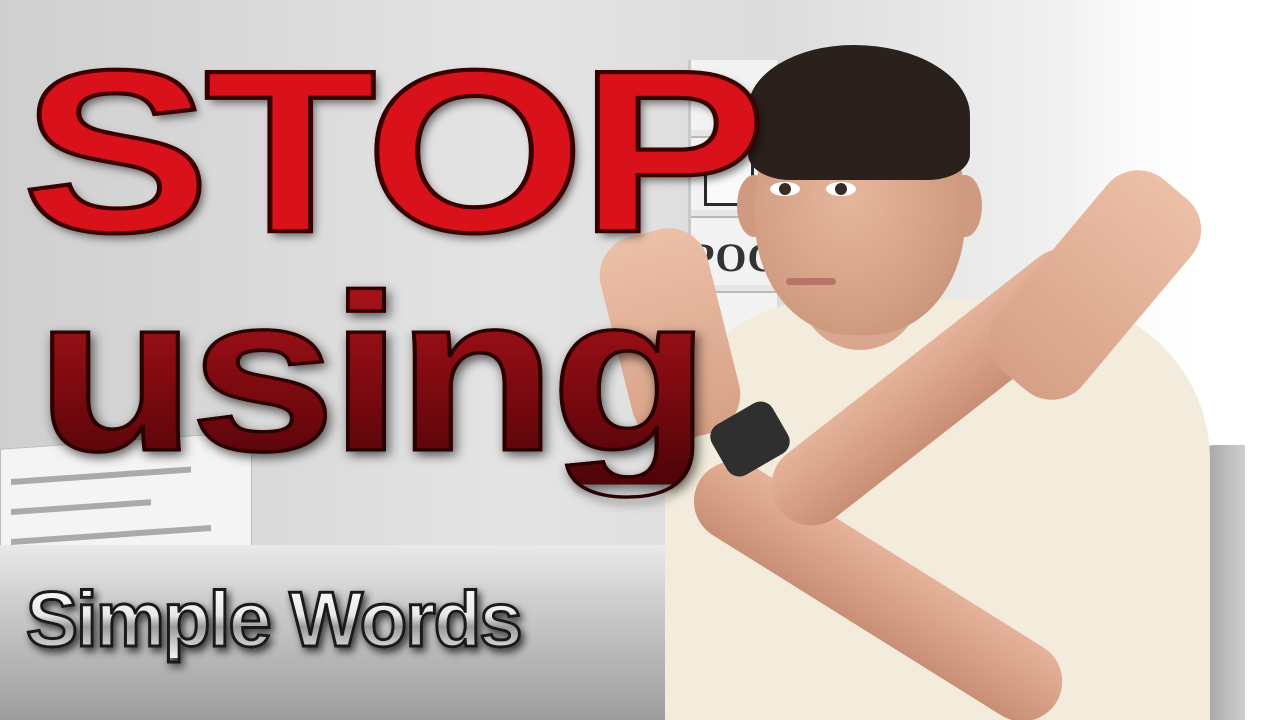 The image size is (1280, 720). I want to click on subheadline-simple-words: Simple Words, so click(275, 619).